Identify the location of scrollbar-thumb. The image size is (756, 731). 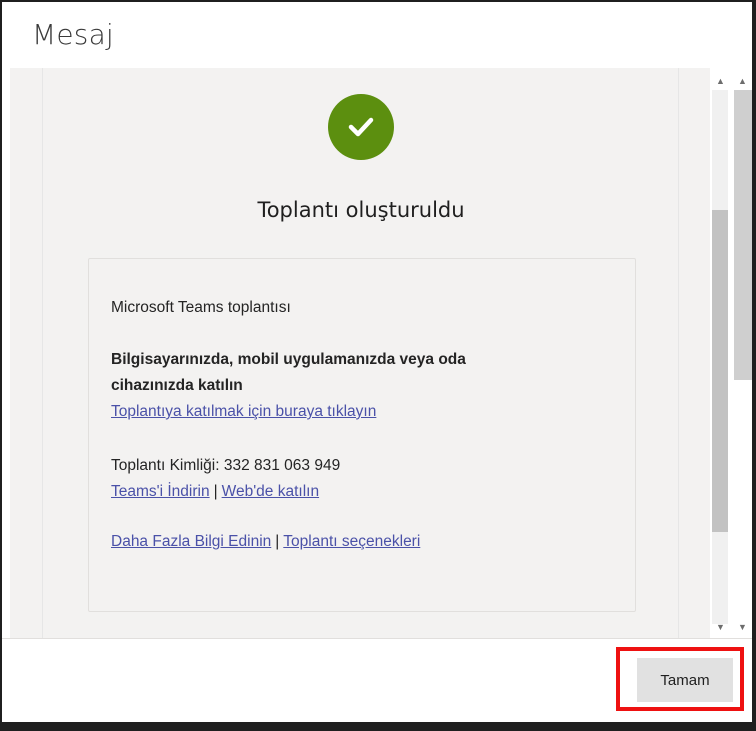
(720, 371).